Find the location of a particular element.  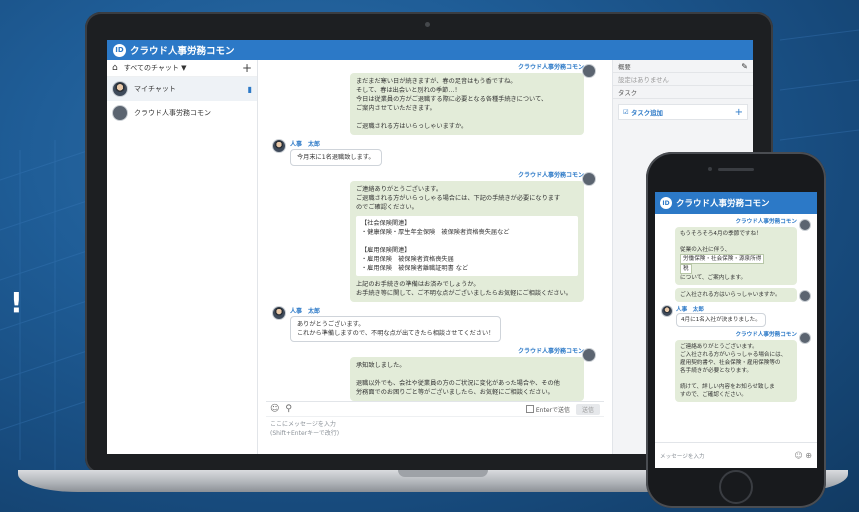

phone-speaker is located at coordinates (736, 169).